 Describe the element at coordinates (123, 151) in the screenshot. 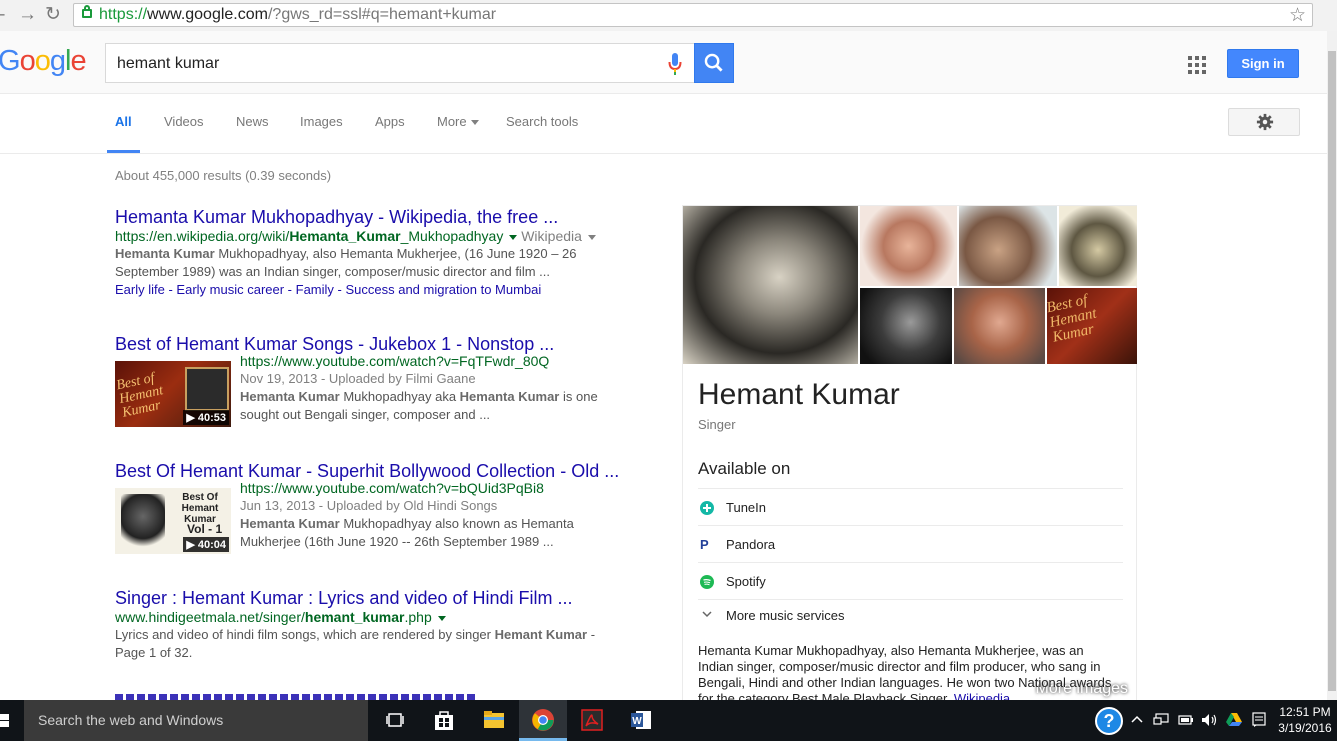

I see `active-tab-indicator` at that location.